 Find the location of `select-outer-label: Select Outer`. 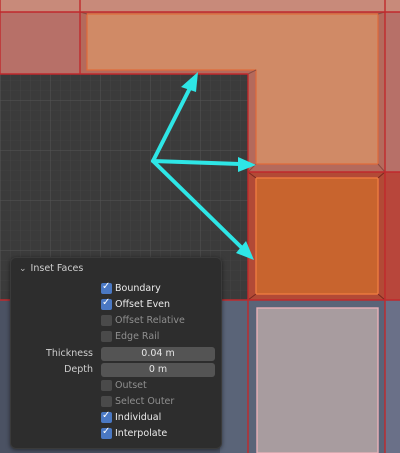

select-outer-label: Select Outer is located at coordinates (145, 401).